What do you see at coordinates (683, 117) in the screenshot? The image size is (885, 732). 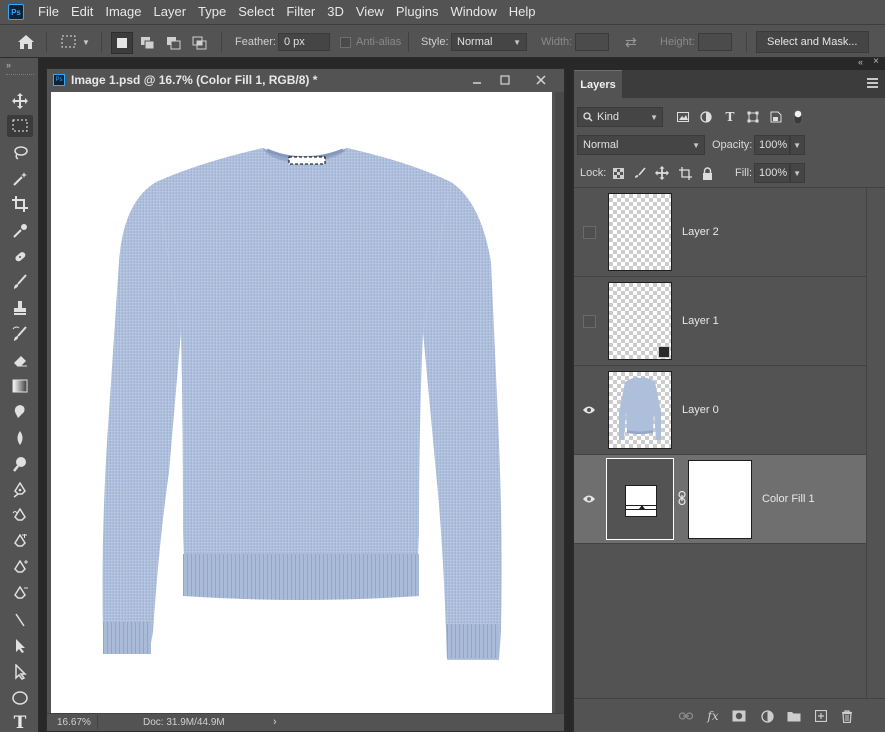 I see `filter-pixel-icon` at bounding box center [683, 117].